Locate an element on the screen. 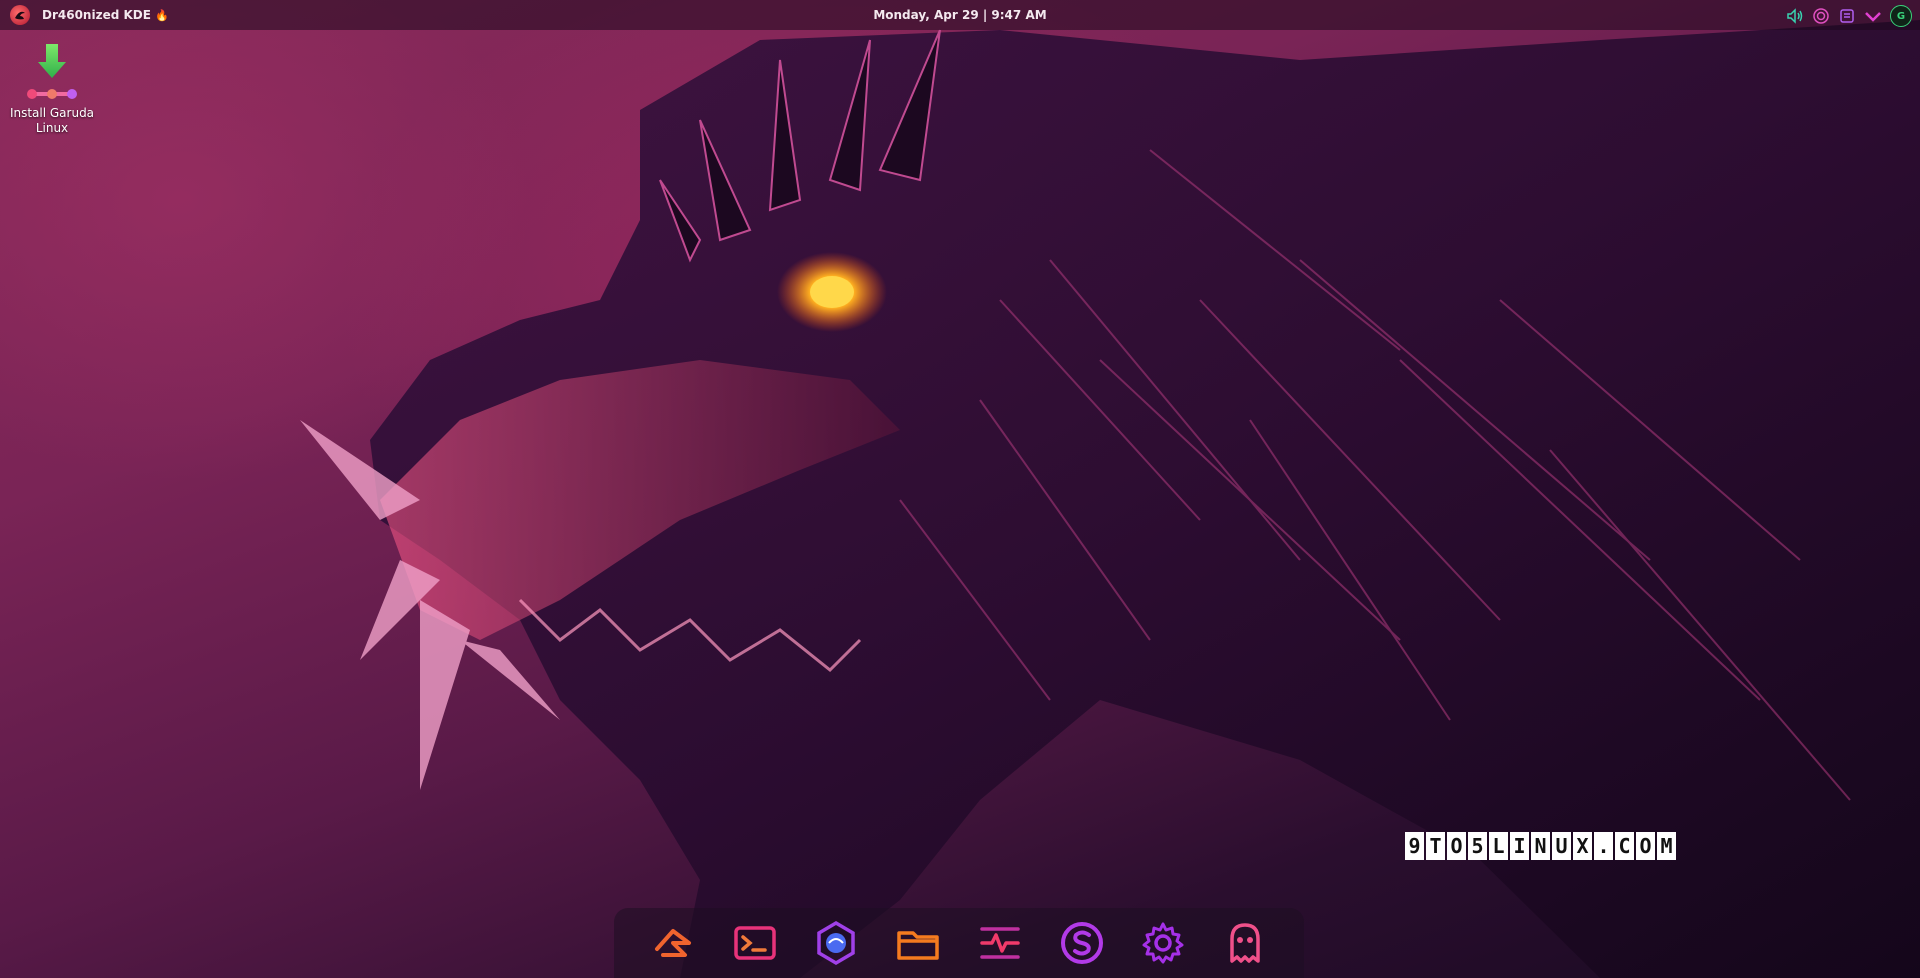 This screenshot has height=978, width=1920. system-monitor-icon is located at coordinates (1000, 943).